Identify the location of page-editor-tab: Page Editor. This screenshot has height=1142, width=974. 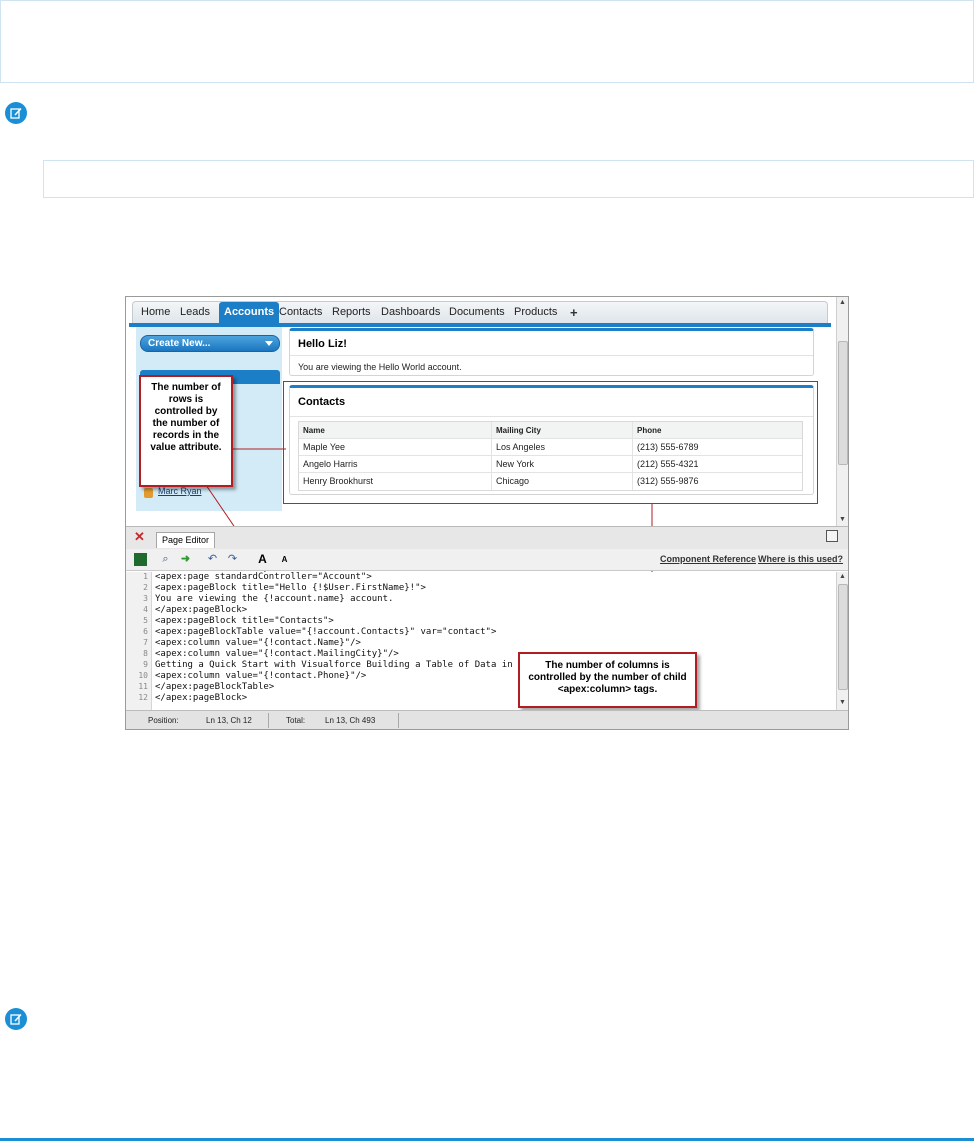
(186, 540).